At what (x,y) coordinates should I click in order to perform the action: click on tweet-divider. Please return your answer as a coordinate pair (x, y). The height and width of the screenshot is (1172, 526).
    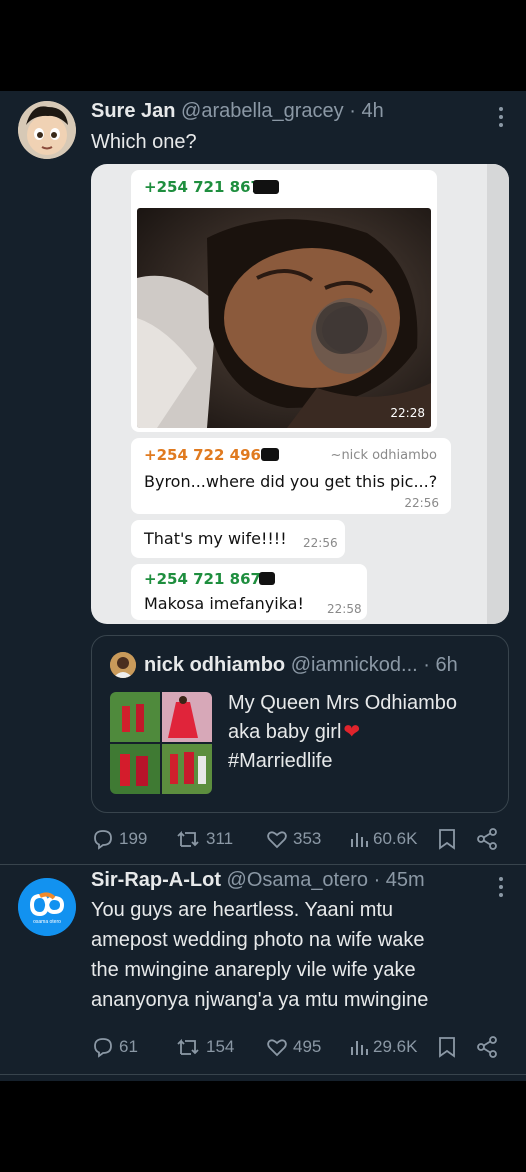
    Looking at the image, I should click on (263, 1074).